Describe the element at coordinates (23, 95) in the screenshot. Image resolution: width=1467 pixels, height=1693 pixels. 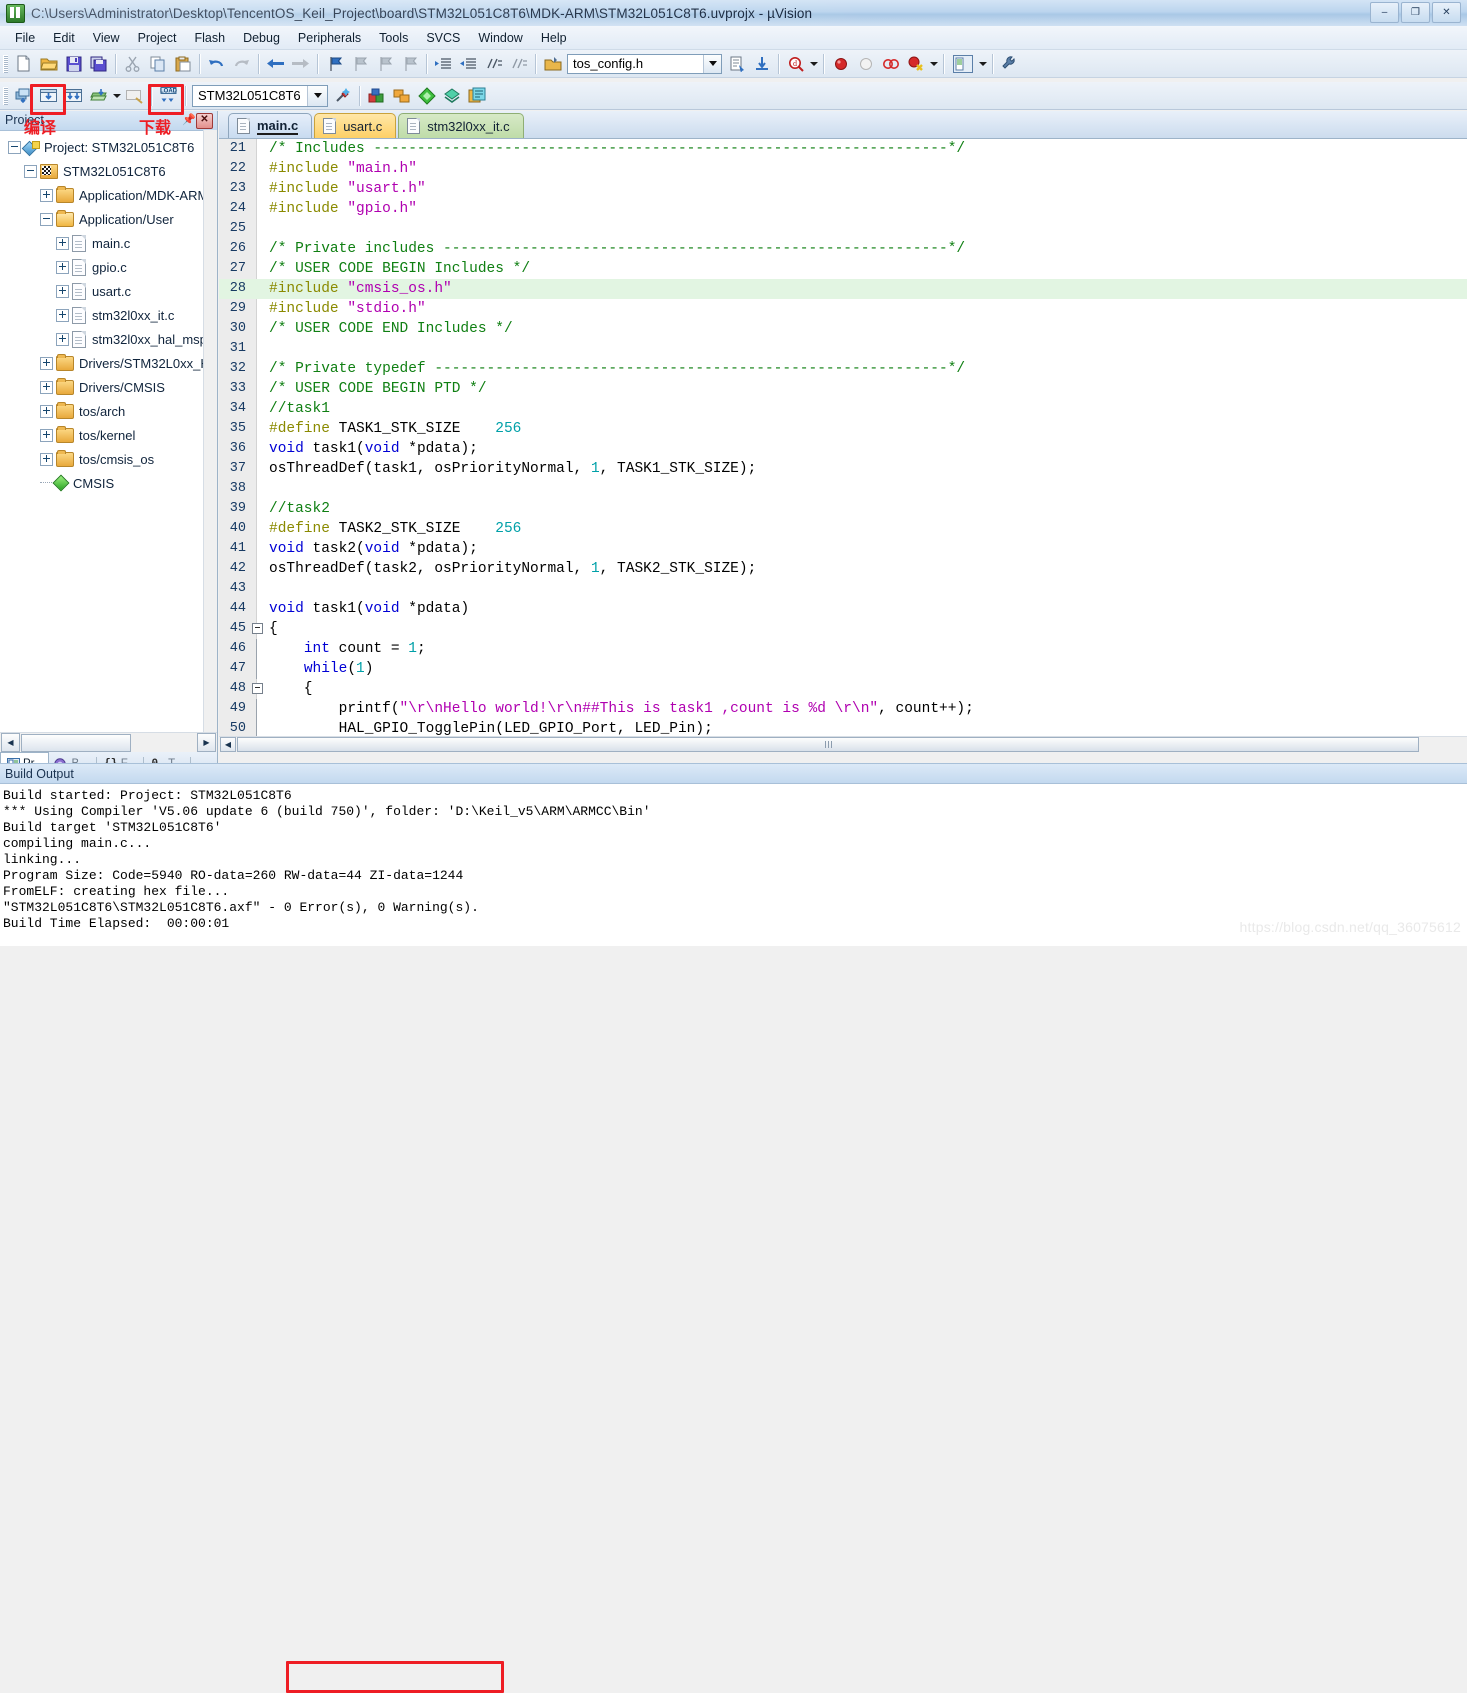
I see `translate-icon` at that location.